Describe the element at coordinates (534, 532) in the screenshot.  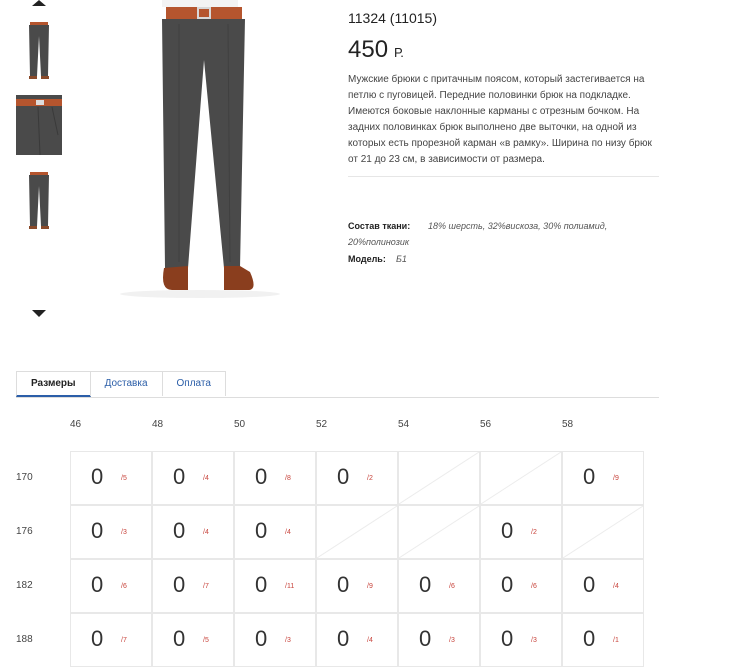
I see `cell-stock: /2` at that location.